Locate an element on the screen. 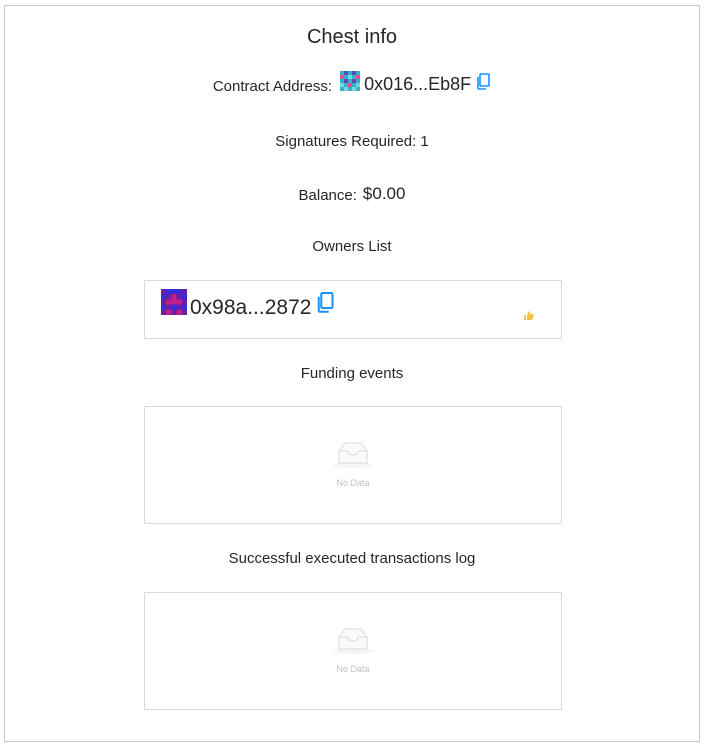 This screenshot has height=750, width=707. funding-events-list: No Data is located at coordinates (353, 465).